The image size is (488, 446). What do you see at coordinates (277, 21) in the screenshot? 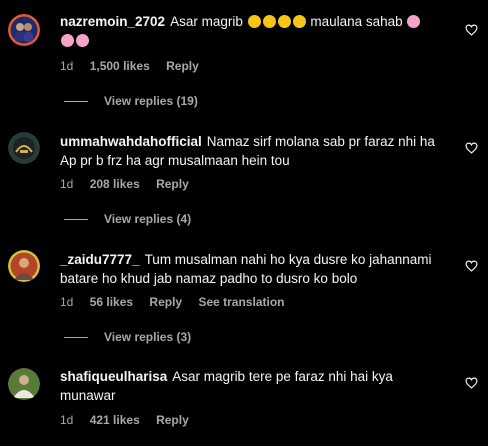
I see `rolling-laughing-emoji` at bounding box center [277, 21].